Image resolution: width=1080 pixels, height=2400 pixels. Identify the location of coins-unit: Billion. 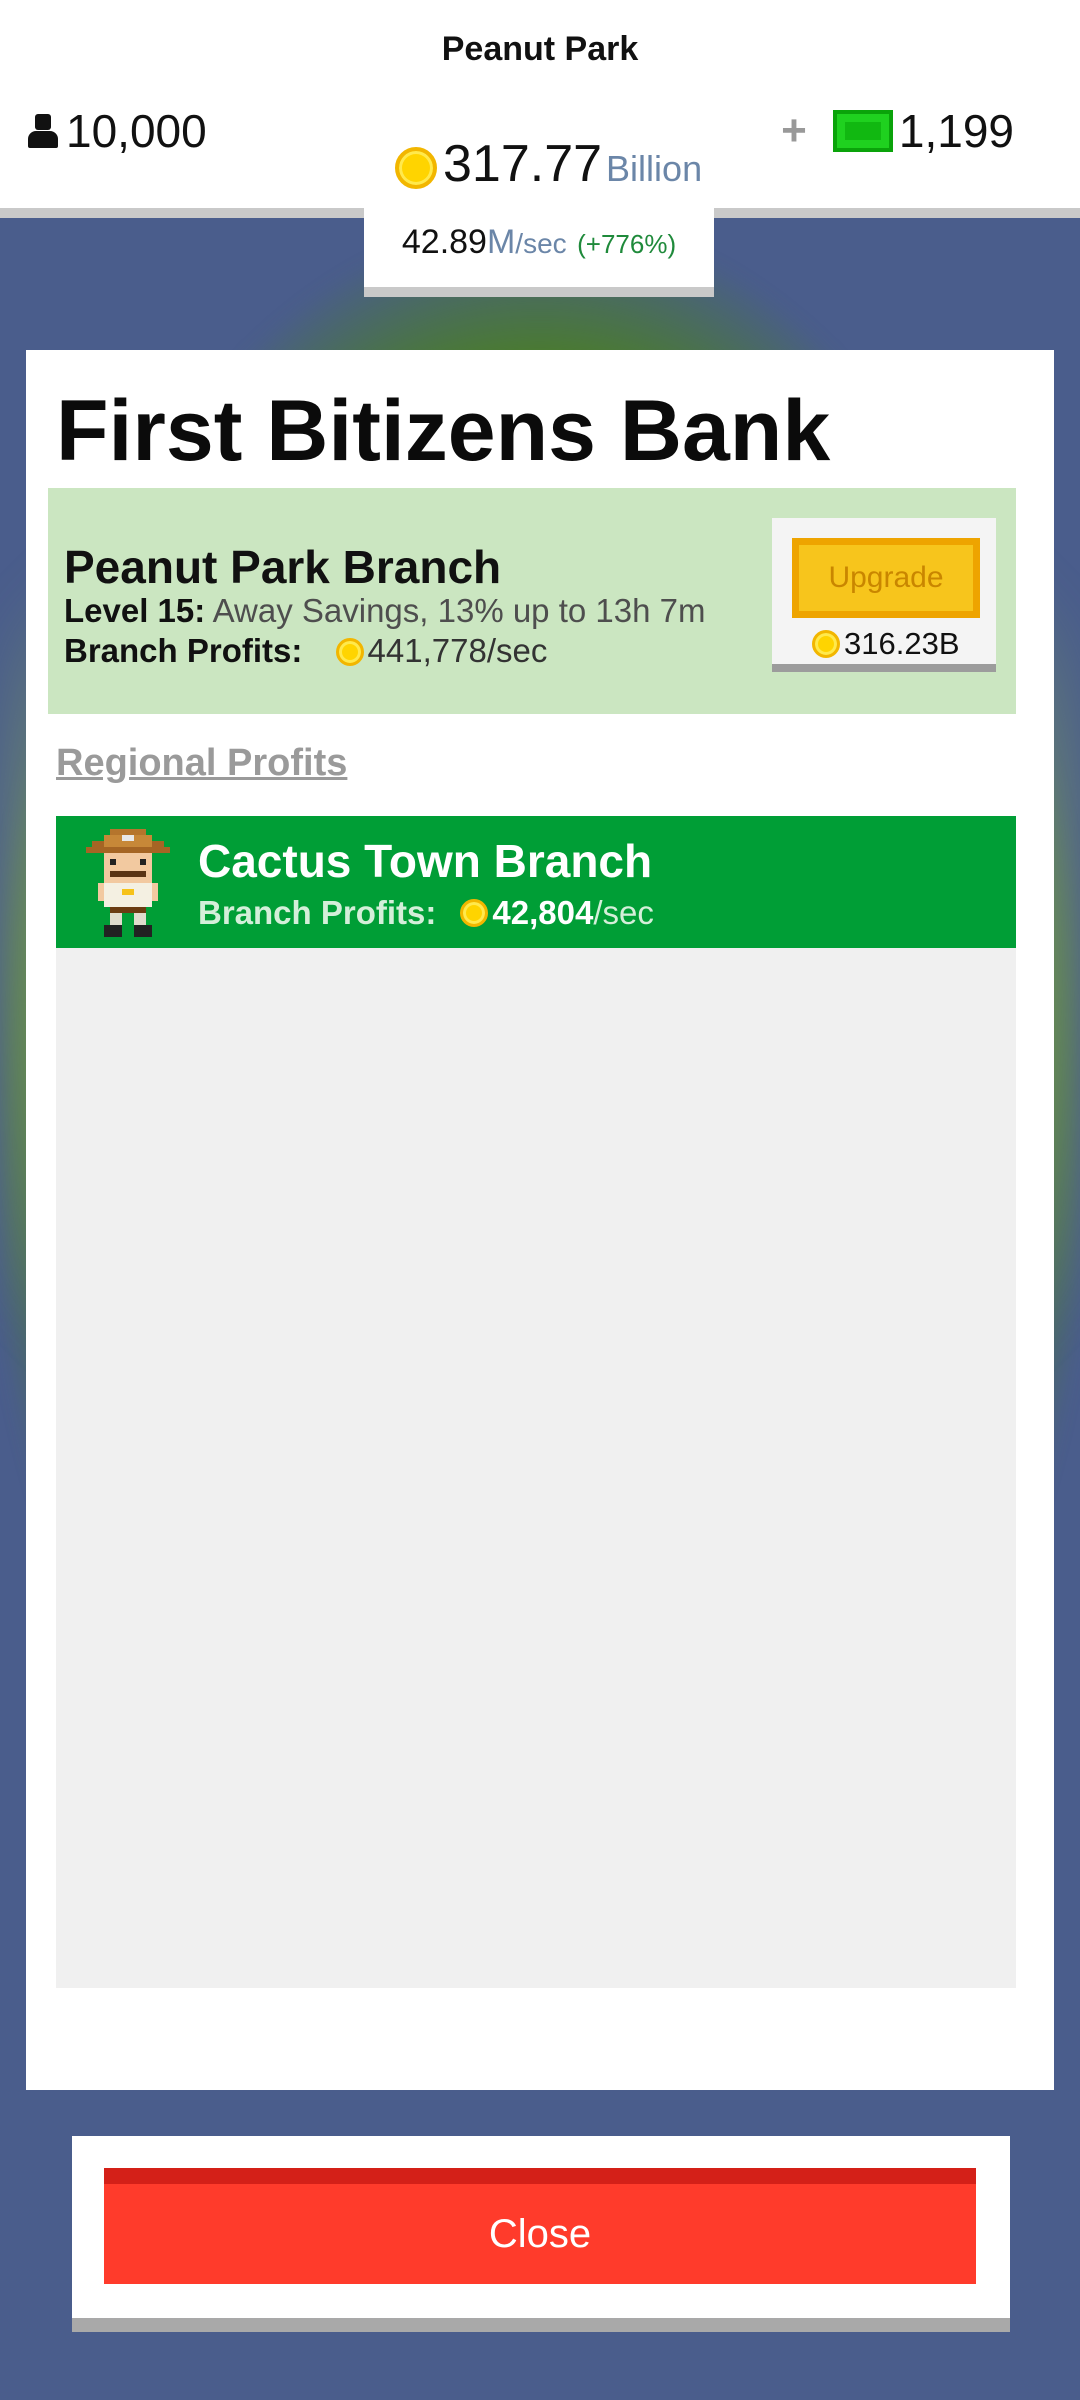
(654, 168).